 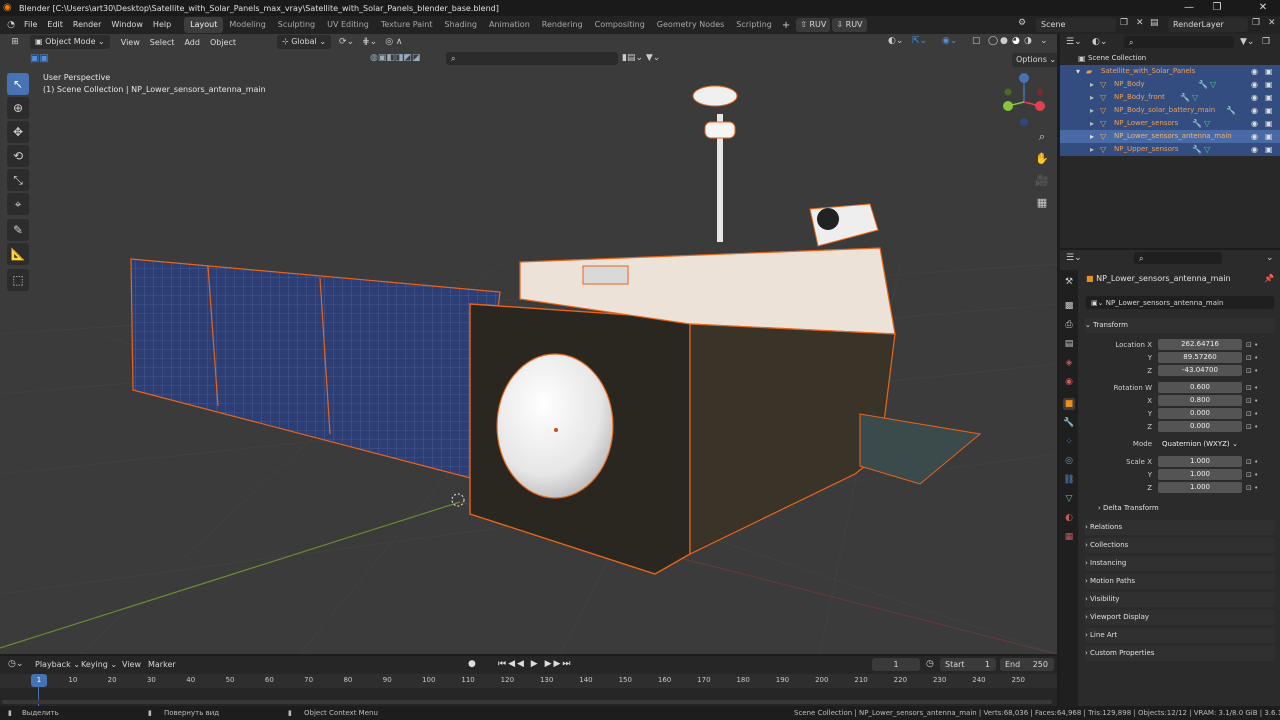 I want to click on viewport-display-panel-header: › Viewport Display, so click(x=1180, y=617).